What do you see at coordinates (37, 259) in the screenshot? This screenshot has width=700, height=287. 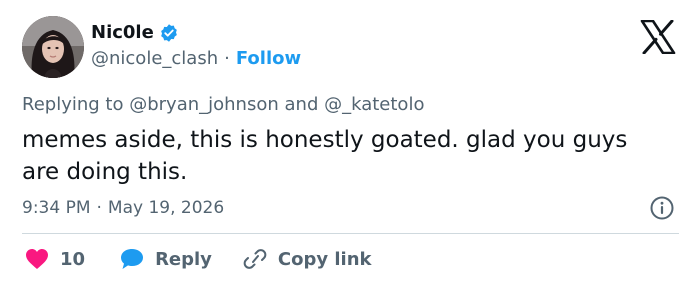 I see `heart-icon` at bounding box center [37, 259].